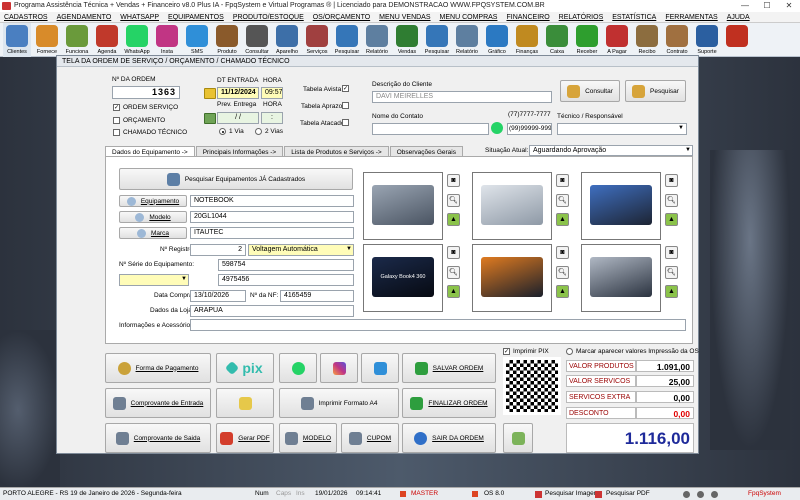  What do you see at coordinates (218, 296) in the screenshot?
I see `compra-field: 13/10/2026` at bounding box center [218, 296].